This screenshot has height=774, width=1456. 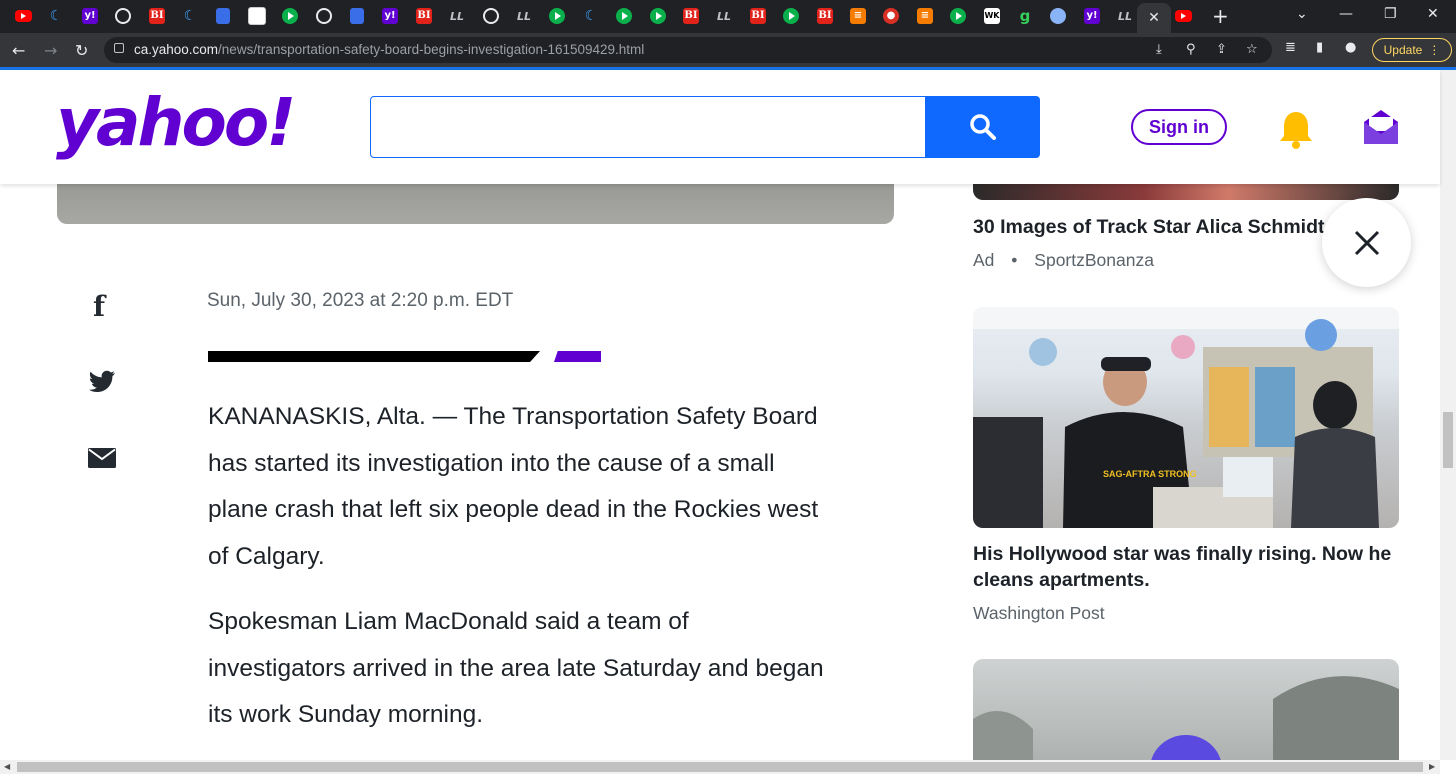 I want to click on browser-tab: WK, so click(x=992, y=16).